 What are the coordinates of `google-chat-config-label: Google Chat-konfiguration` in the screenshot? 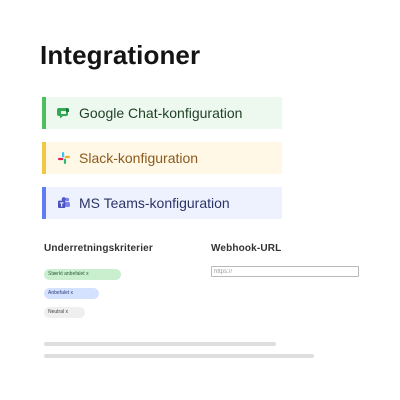 It's located at (161, 113).